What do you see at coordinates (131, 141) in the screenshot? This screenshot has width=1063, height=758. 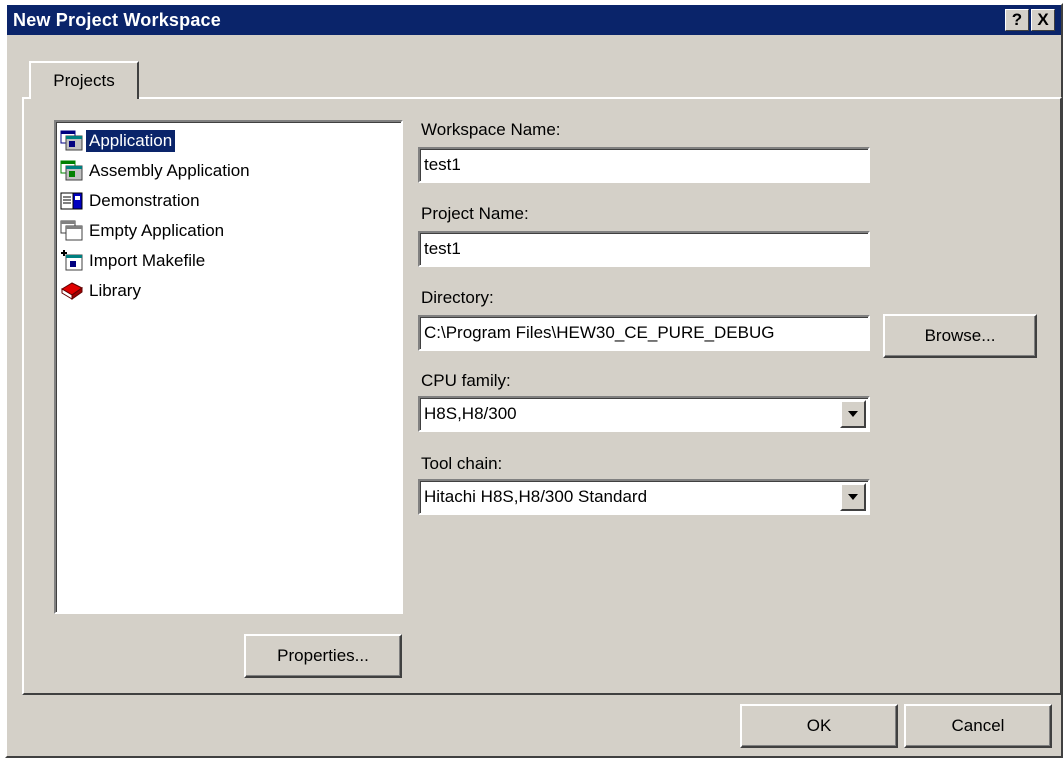 I see `list-item-label: Application` at bounding box center [131, 141].